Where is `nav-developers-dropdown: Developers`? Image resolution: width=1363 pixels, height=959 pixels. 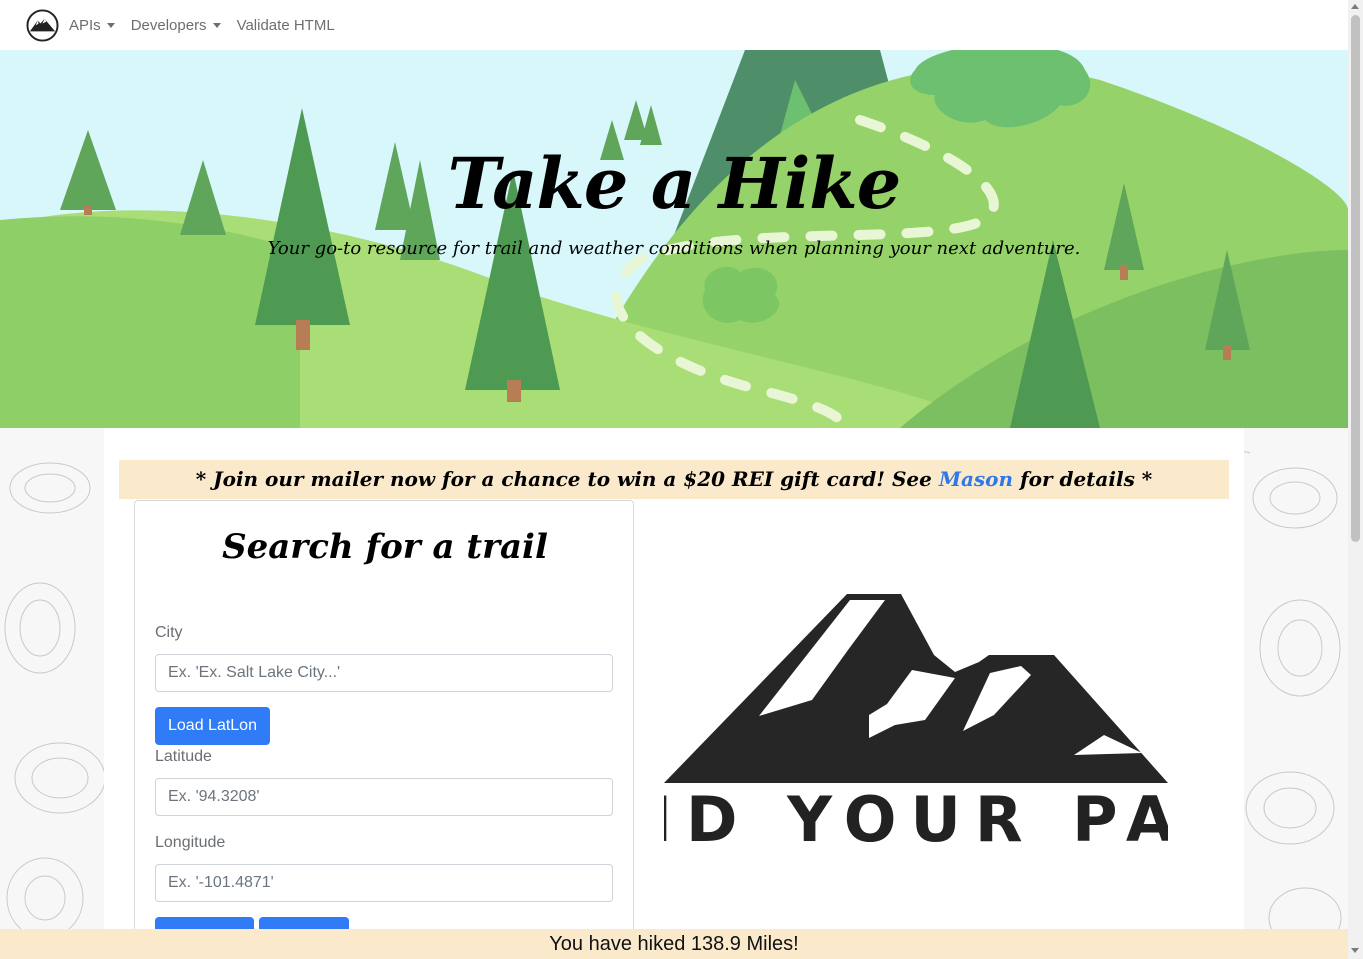
nav-developers-dropdown: Developers is located at coordinates (176, 25).